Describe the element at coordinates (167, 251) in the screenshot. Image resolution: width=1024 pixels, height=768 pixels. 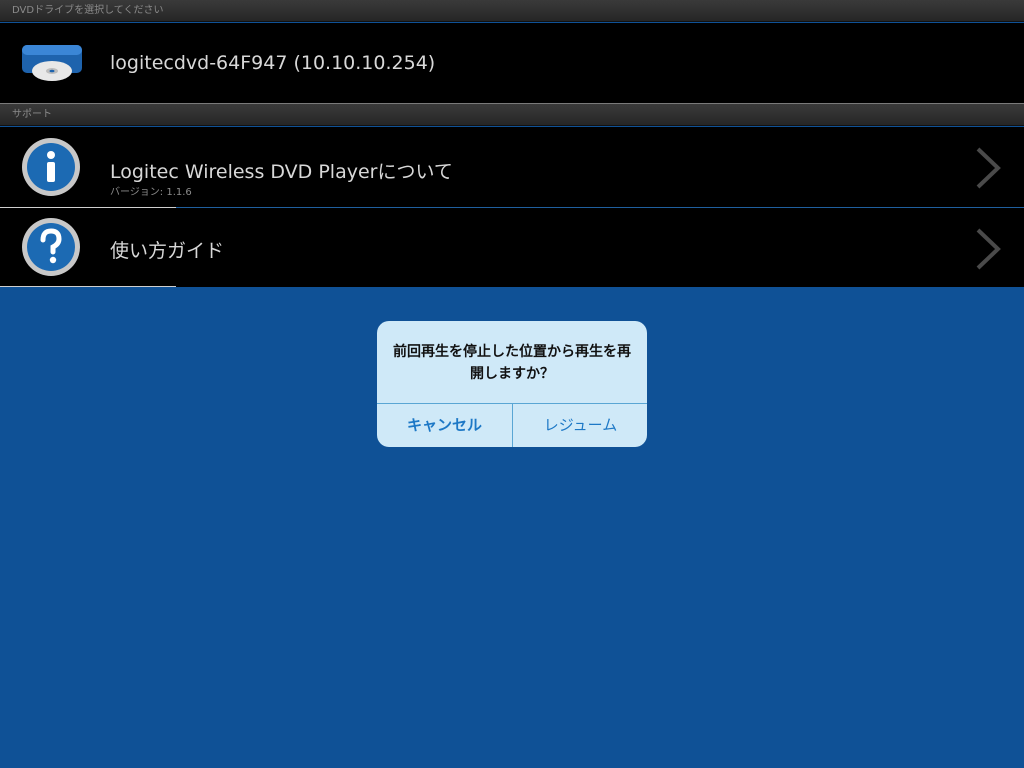
I see `guide-title: 使い方ガイド` at that location.